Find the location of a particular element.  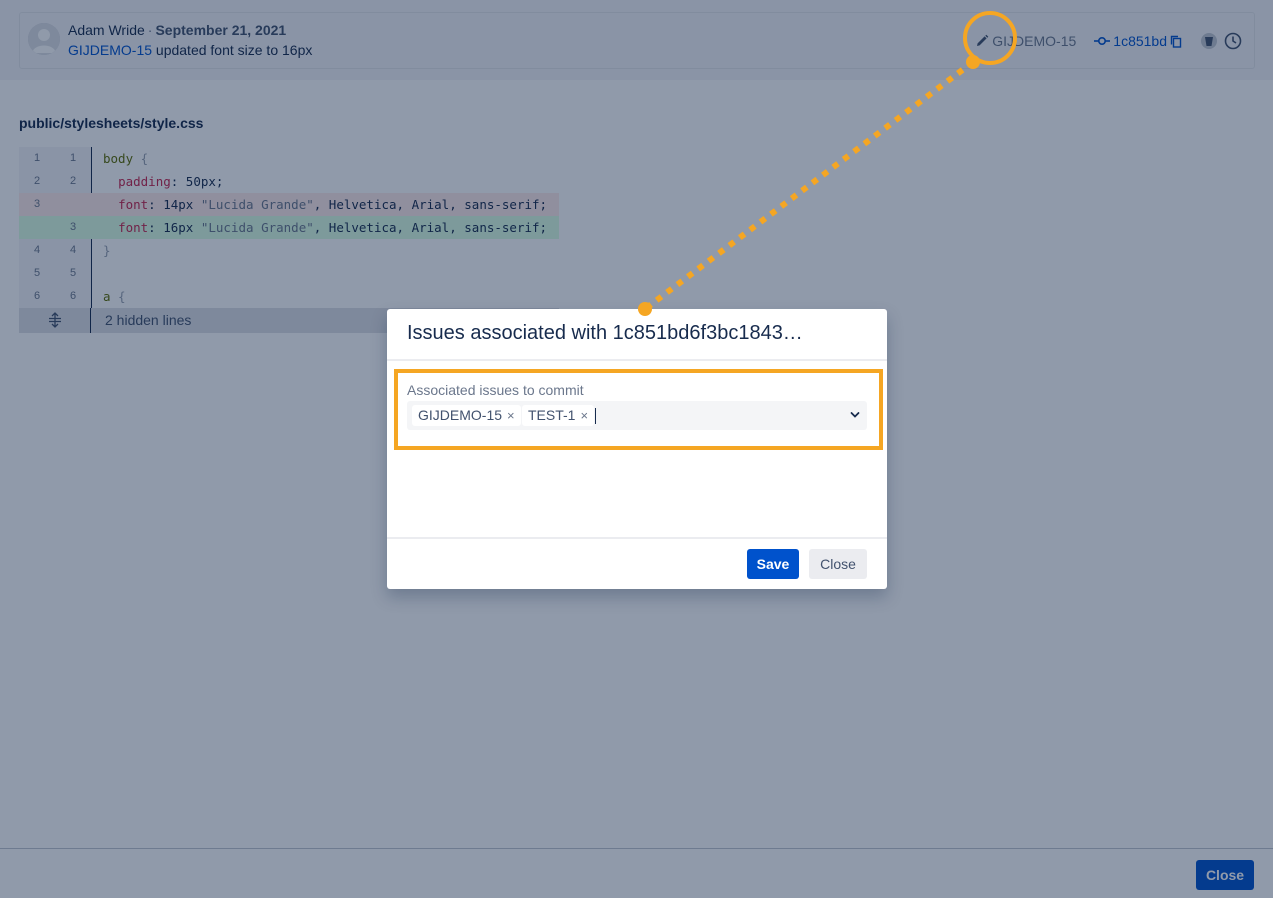

issue-tag: GIJDEMO-15 × is located at coordinates (466, 415).